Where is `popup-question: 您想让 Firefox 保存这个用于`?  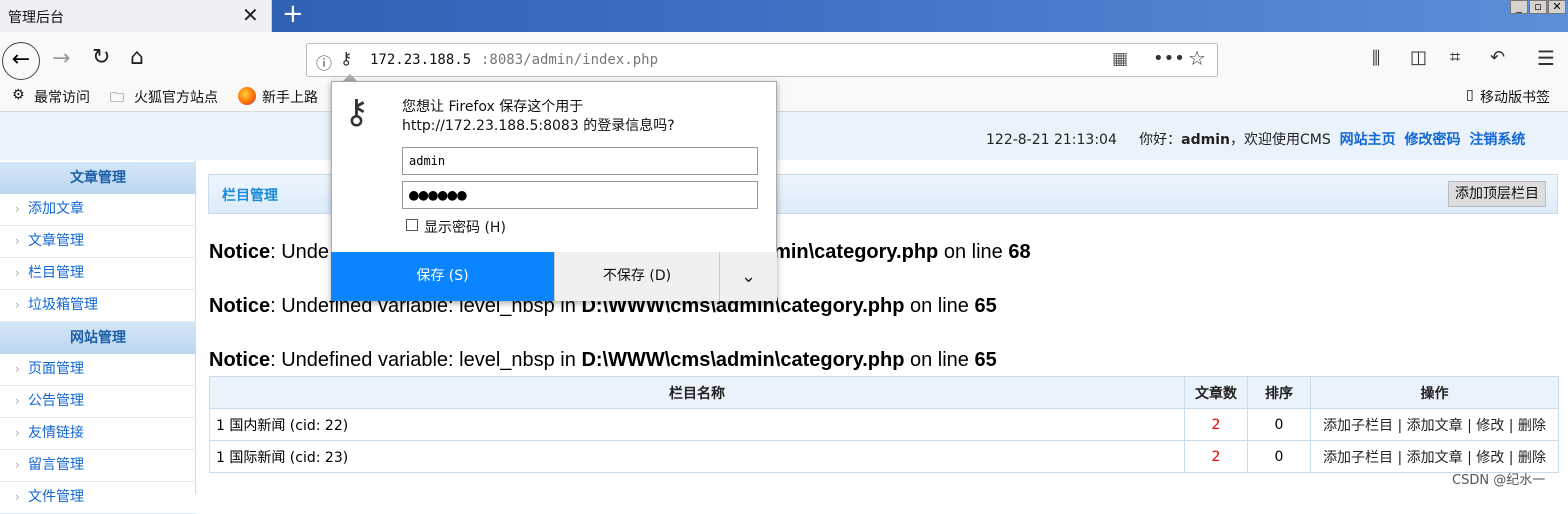
popup-question: 您想让 Firefox 保存这个用于 is located at coordinates (493, 107).